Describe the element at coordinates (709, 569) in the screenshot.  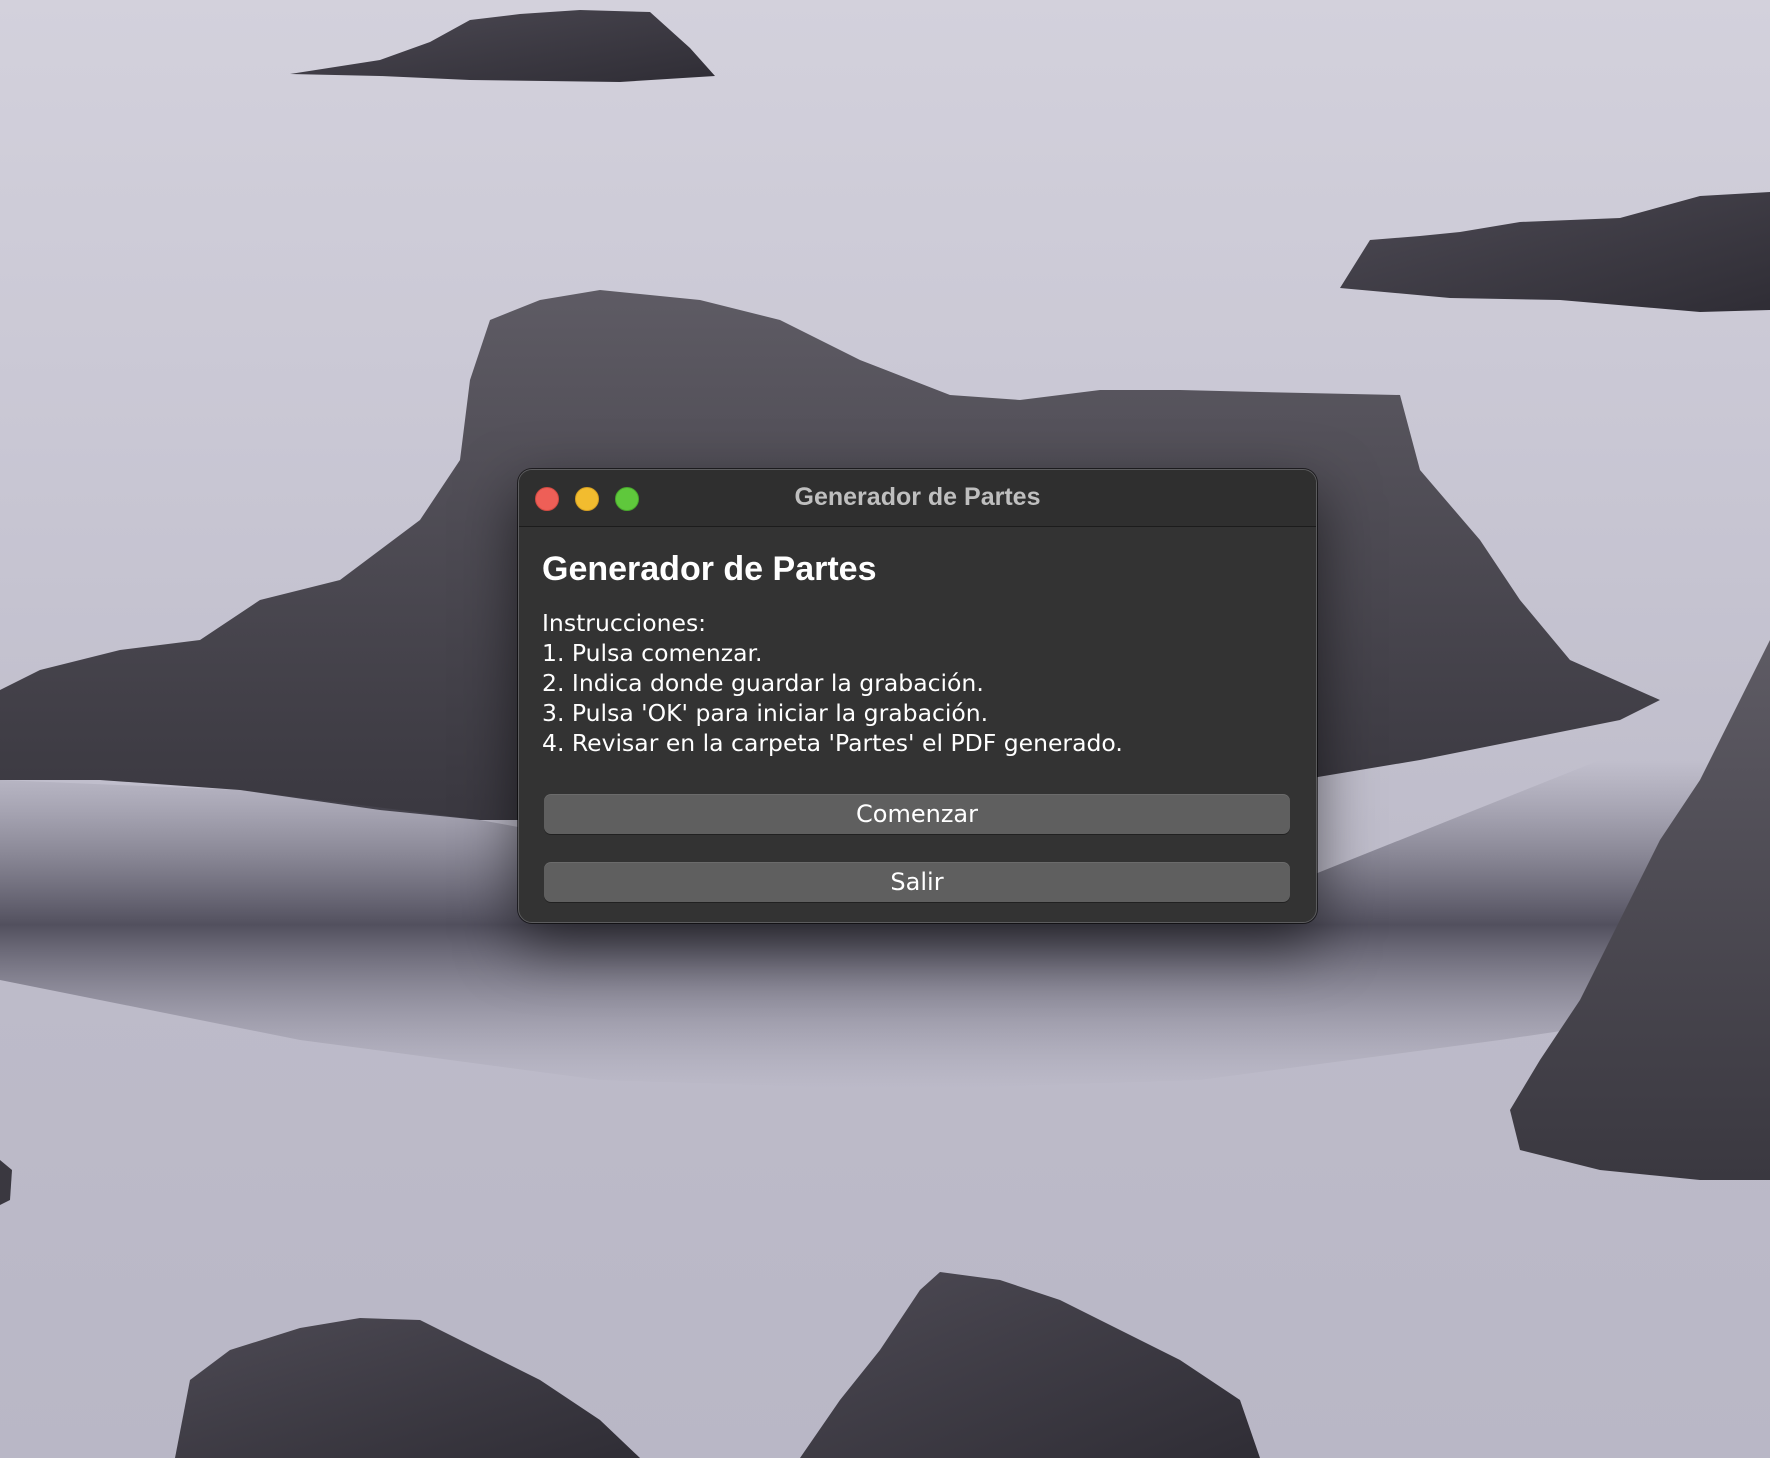
I see `page-title: Generador de Partes` at that location.